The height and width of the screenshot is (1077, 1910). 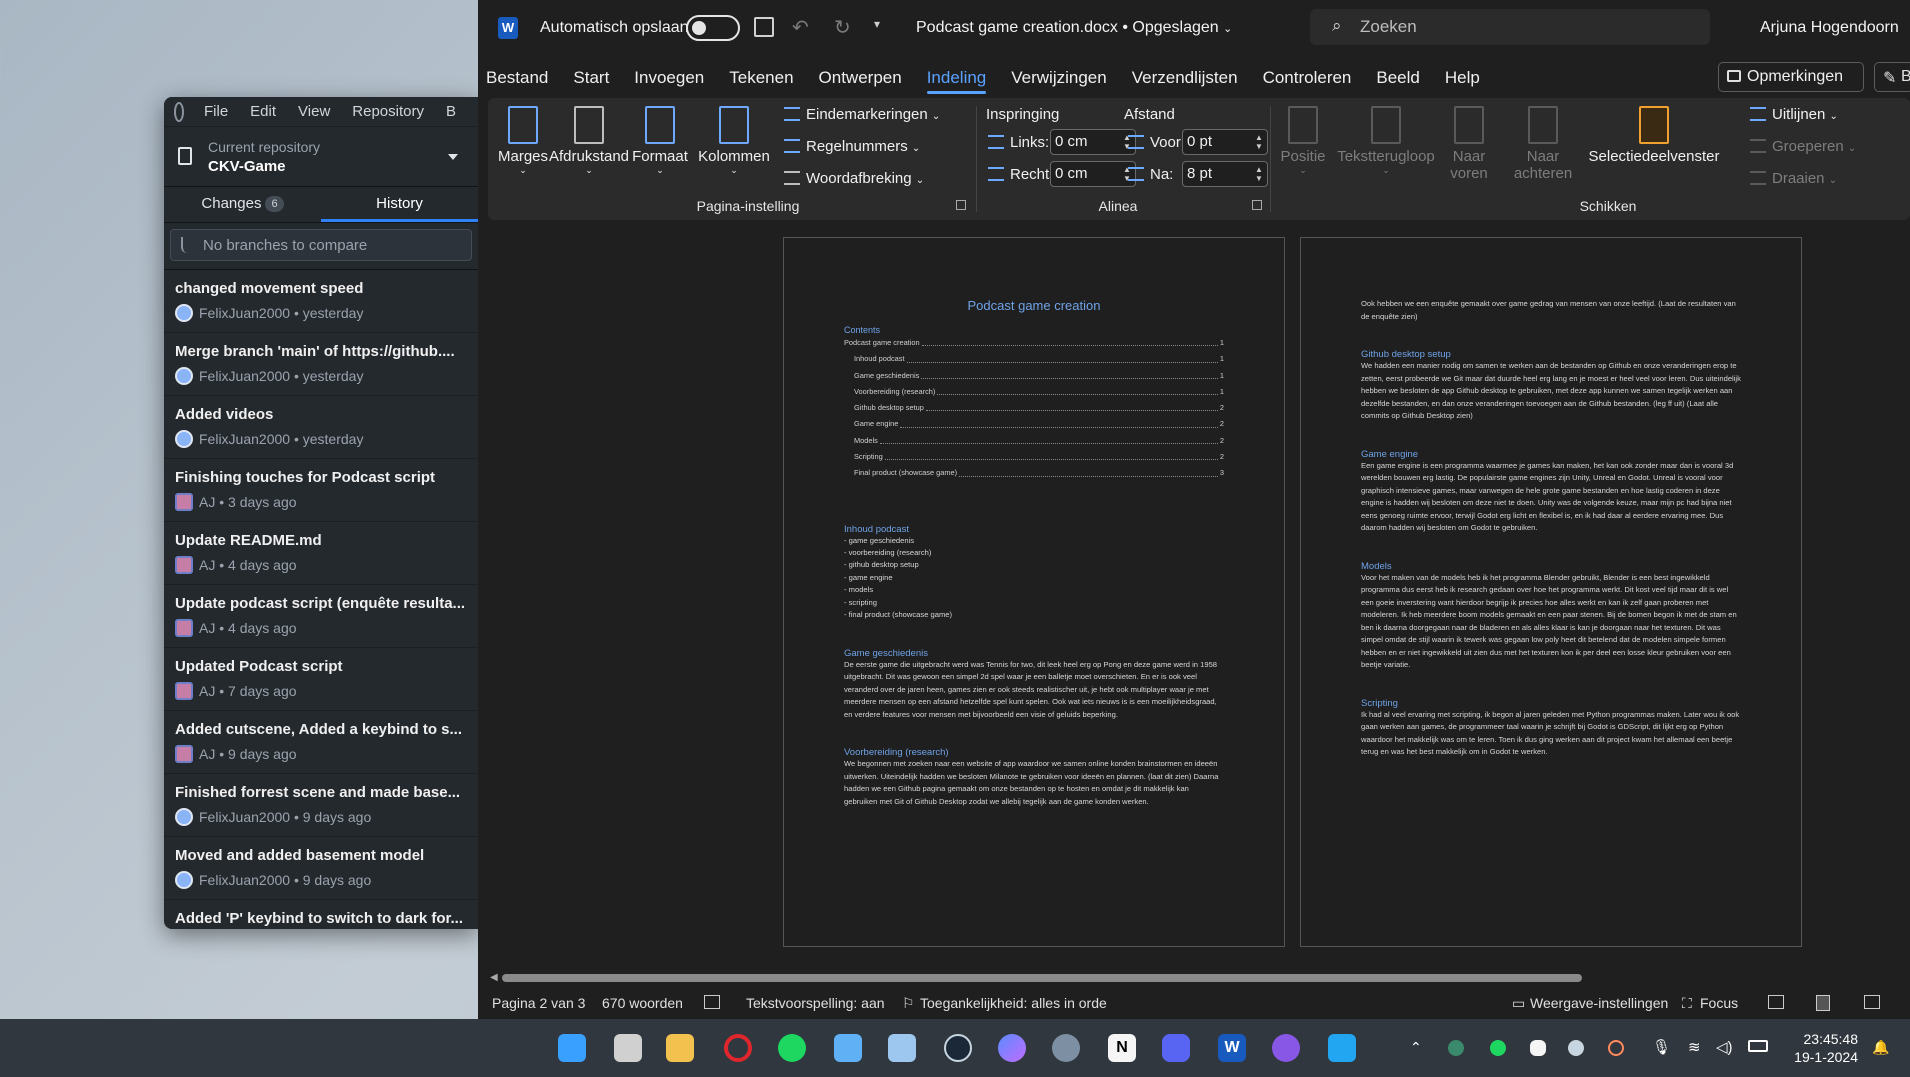 I want to click on indent-left-input: 0 cm ▲ ▼, so click(x=1093, y=142).